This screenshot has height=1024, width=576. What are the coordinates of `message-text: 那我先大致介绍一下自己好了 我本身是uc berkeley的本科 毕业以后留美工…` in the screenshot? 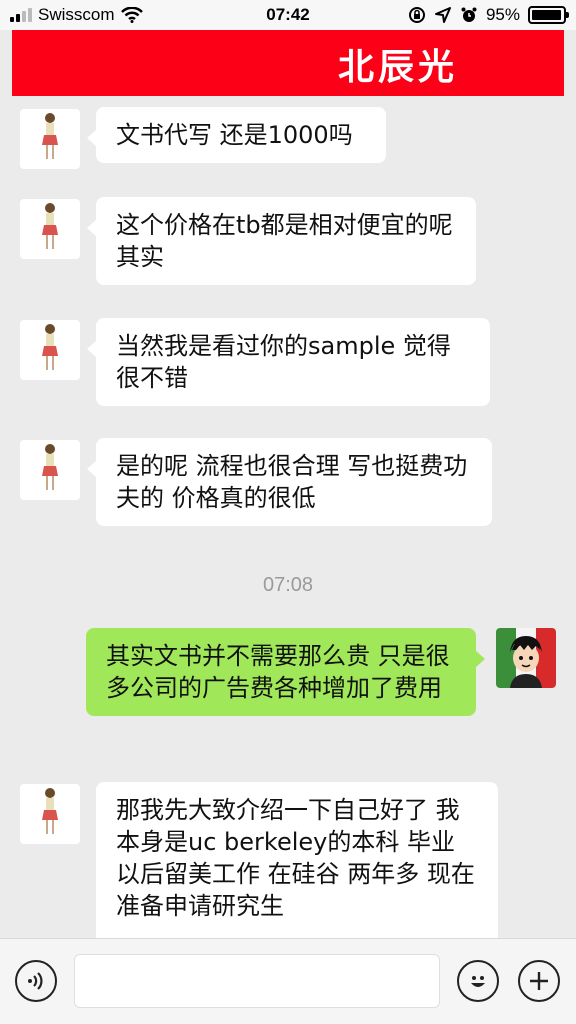 It's located at (295, 858).